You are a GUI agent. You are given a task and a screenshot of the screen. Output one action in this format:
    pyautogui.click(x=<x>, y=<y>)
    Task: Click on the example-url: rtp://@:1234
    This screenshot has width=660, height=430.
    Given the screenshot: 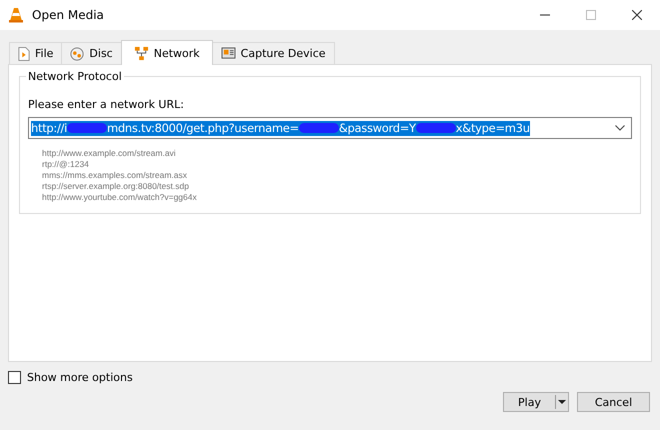 What is the action you would take?
    pyautogui.click(x=66, y=164)
    